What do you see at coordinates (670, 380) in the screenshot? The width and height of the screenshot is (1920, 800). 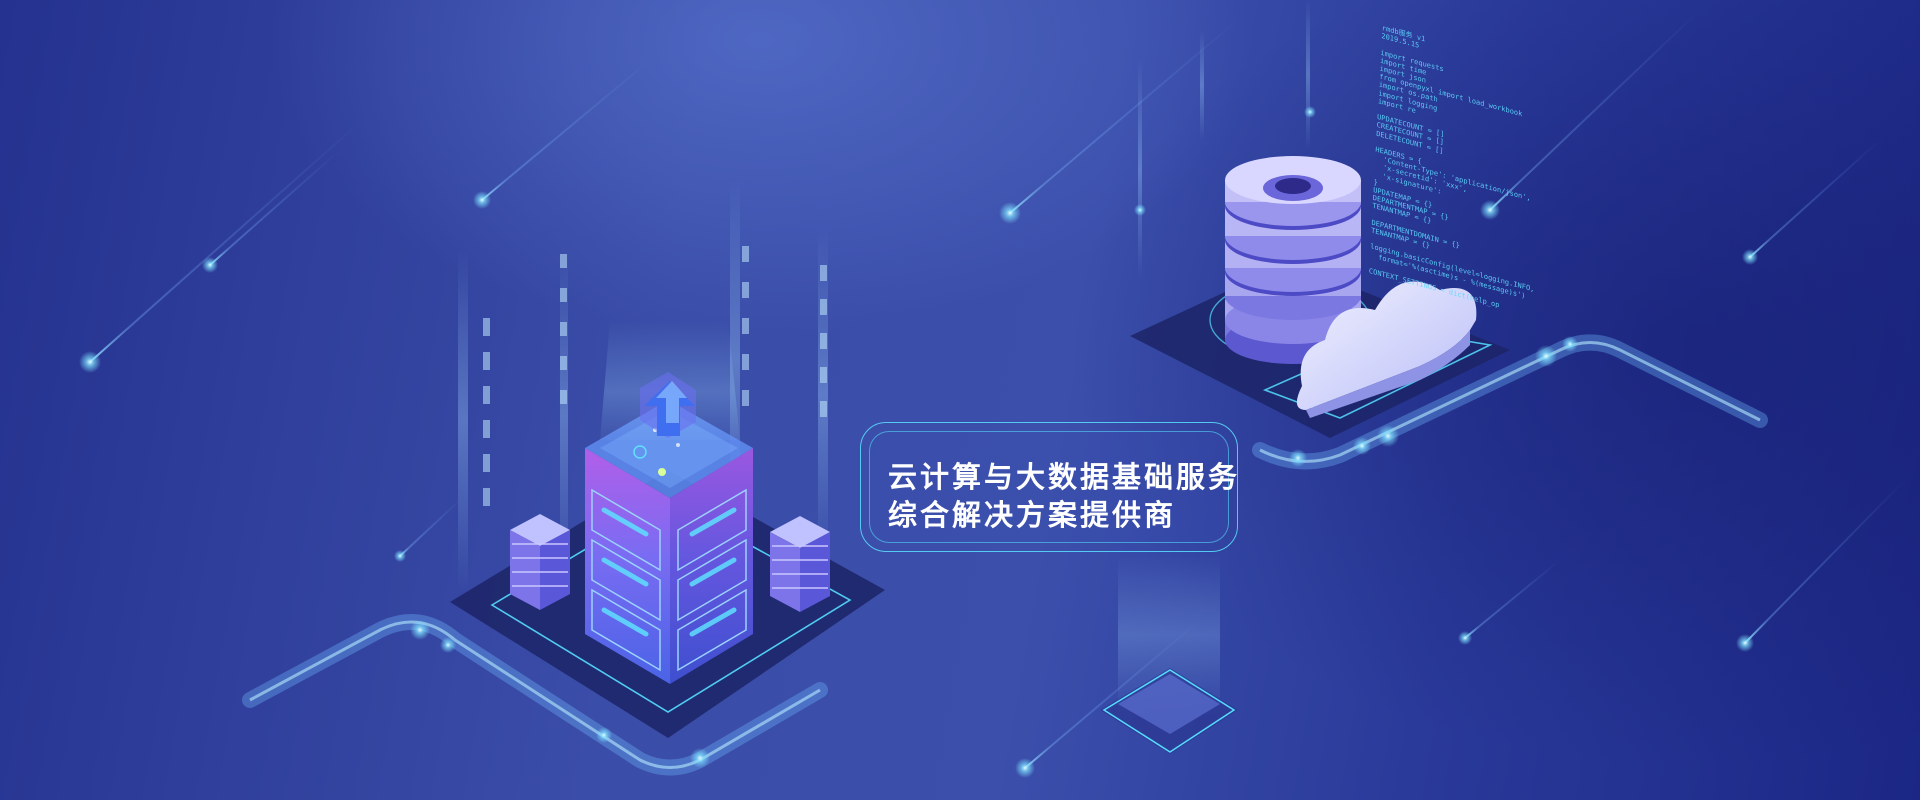 I see `upload-arrow-icon` at bounding box center [670, 380].